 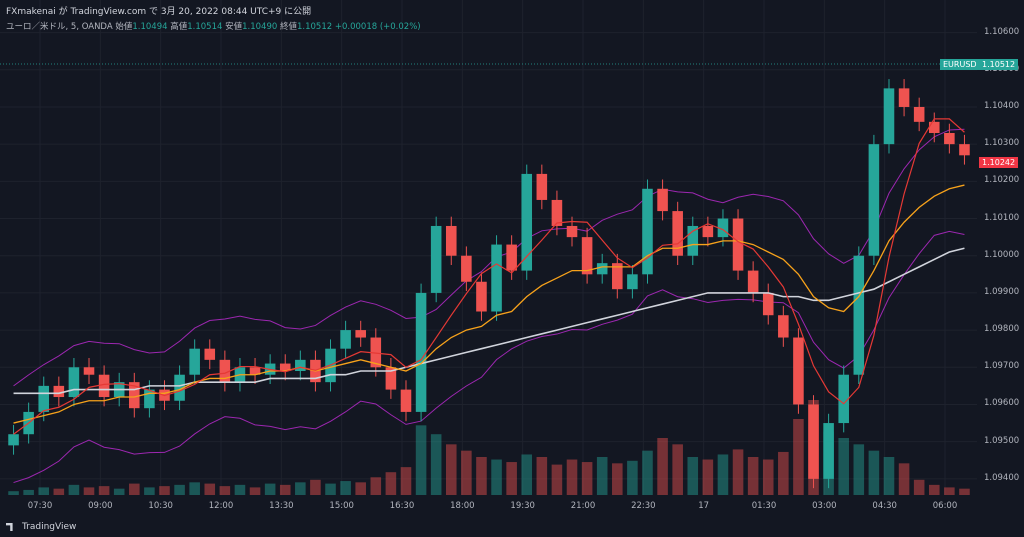 I want to click on time-tick-label: 09:00, so click(x=100, y=506).